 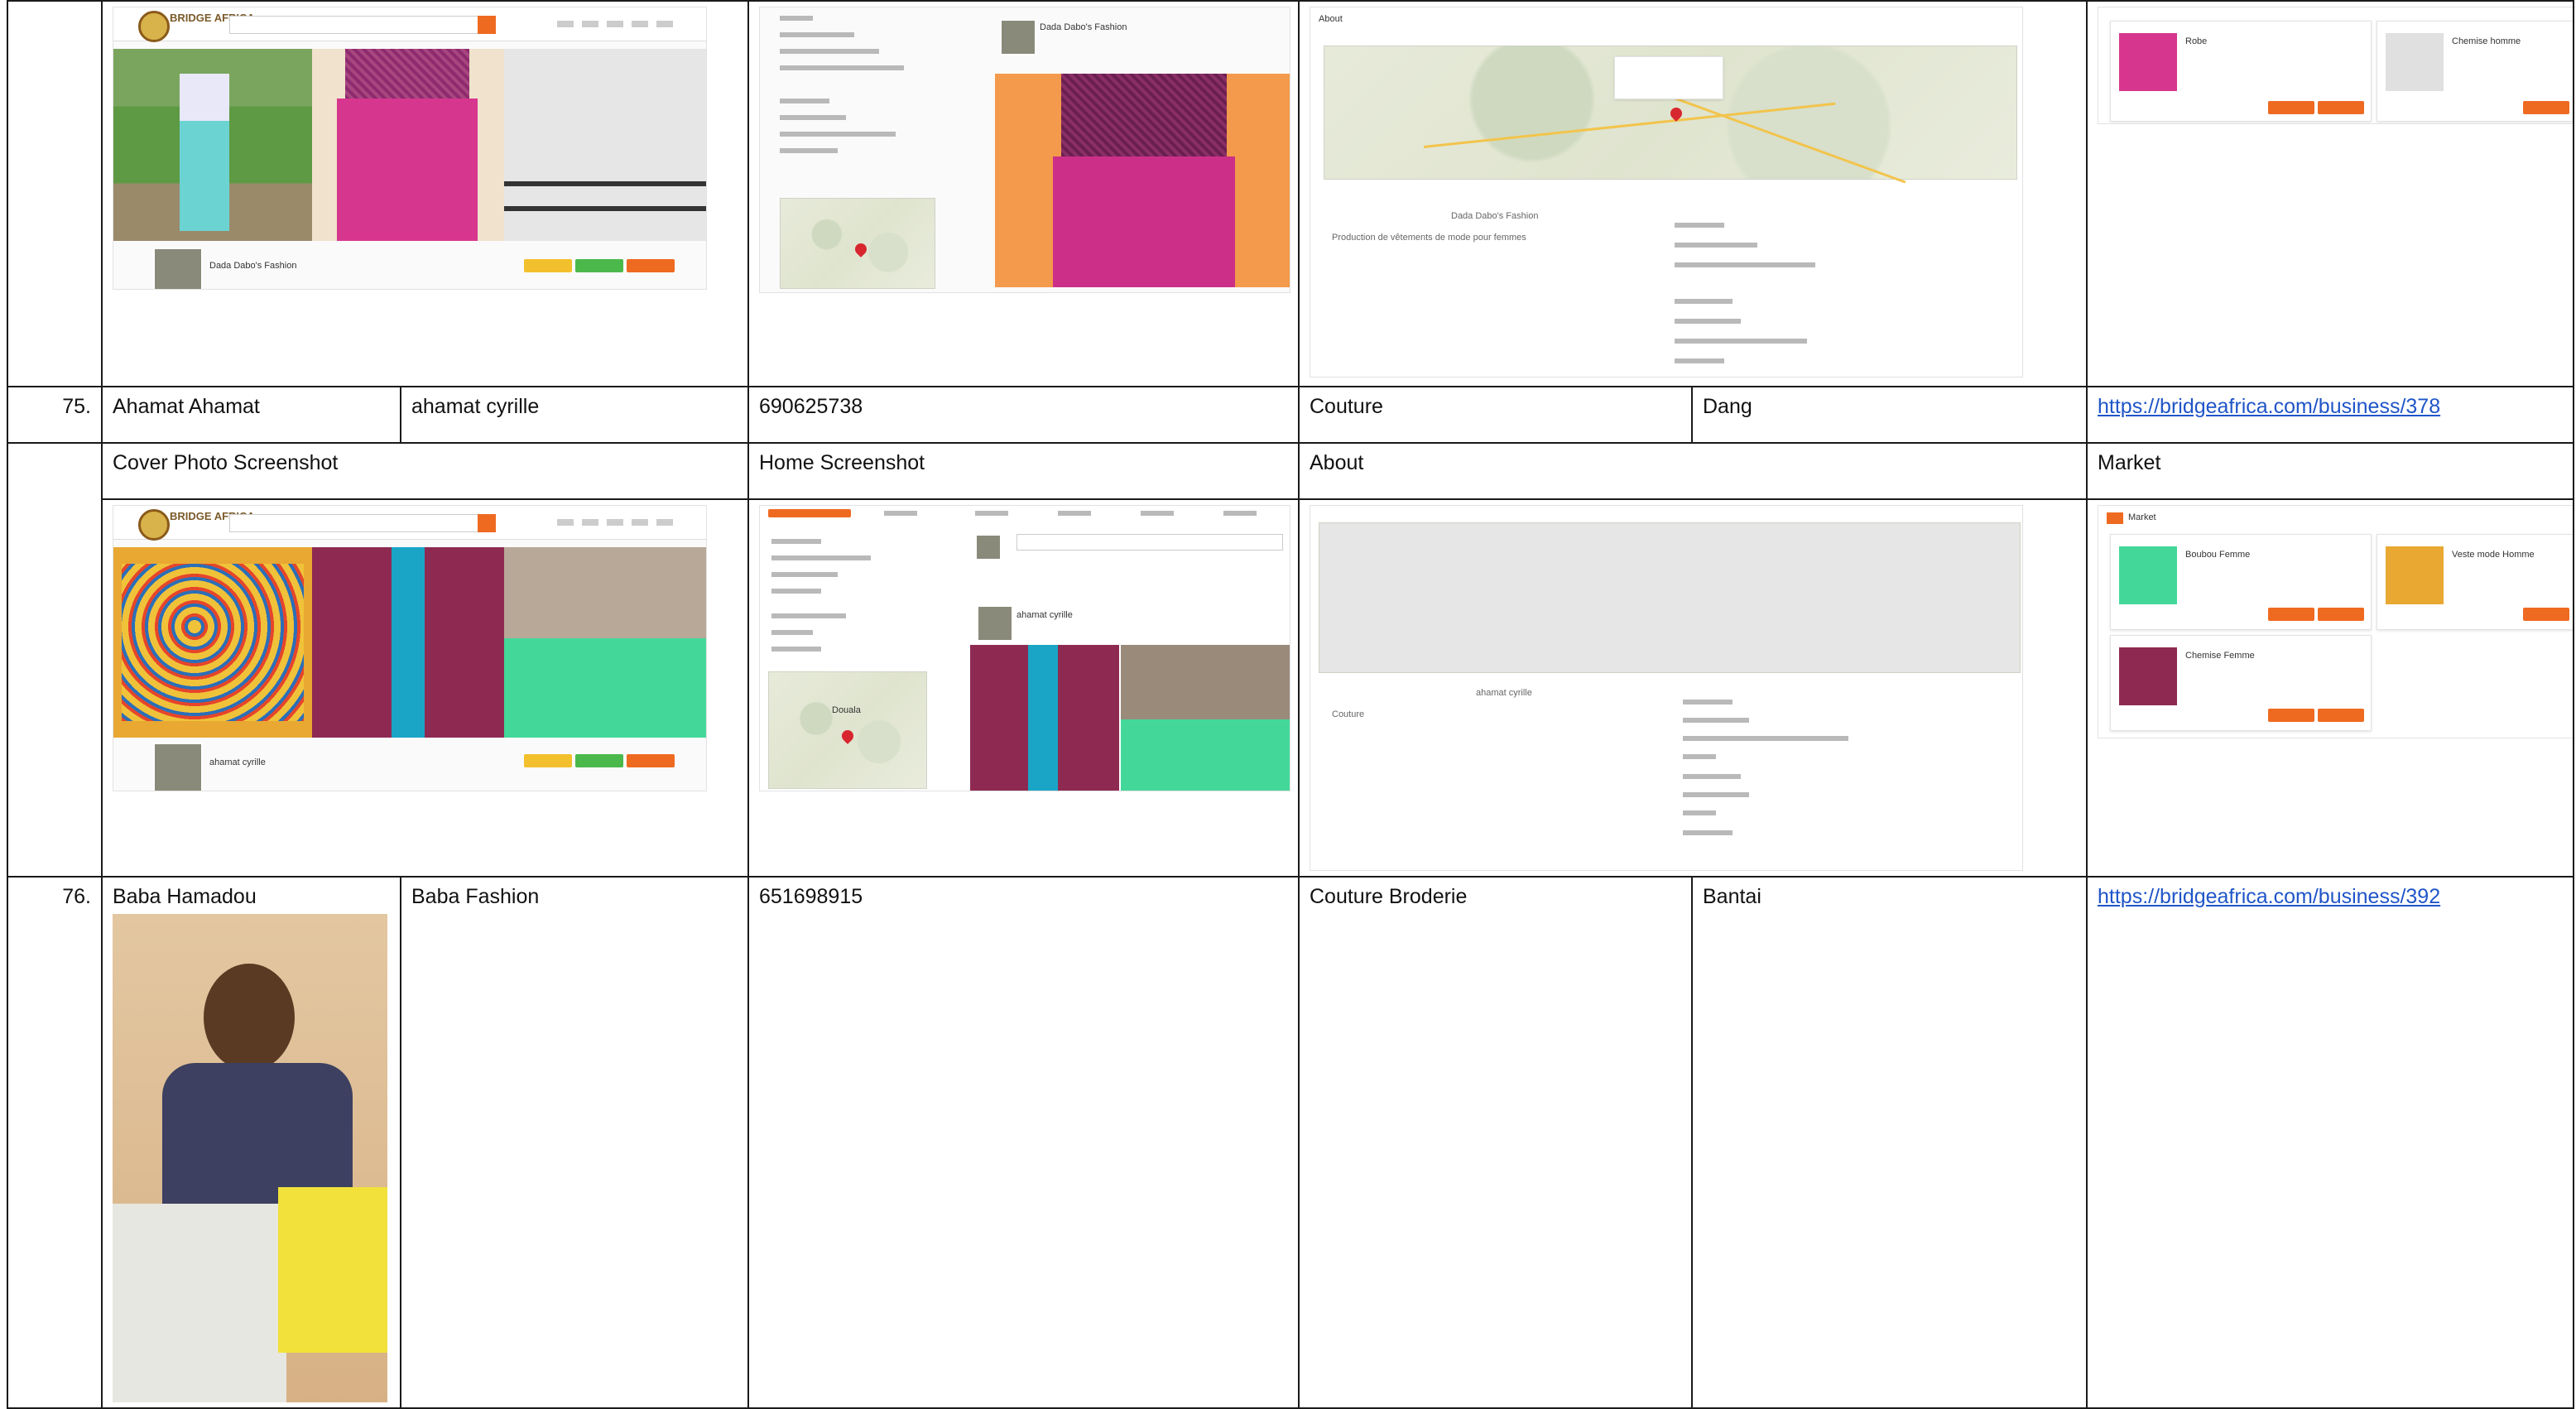 I want to click on phone-number: 690625738, so click(x=1023, y=415).